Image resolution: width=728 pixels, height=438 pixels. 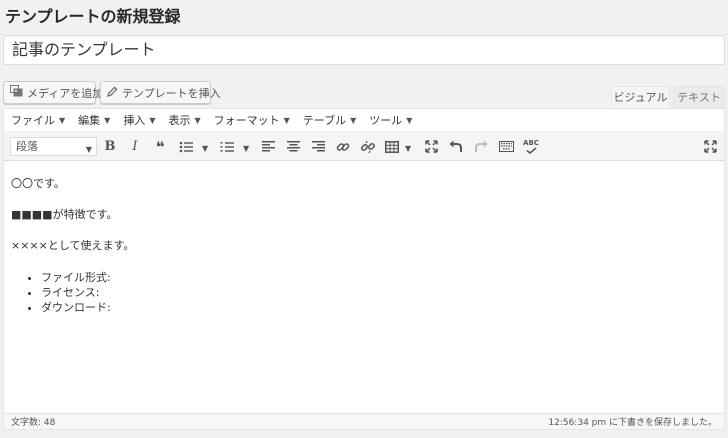 What do you see at coordinates (456, 146) in the screenshot?
I see `undo-icon` at bounding box center [456, 146].